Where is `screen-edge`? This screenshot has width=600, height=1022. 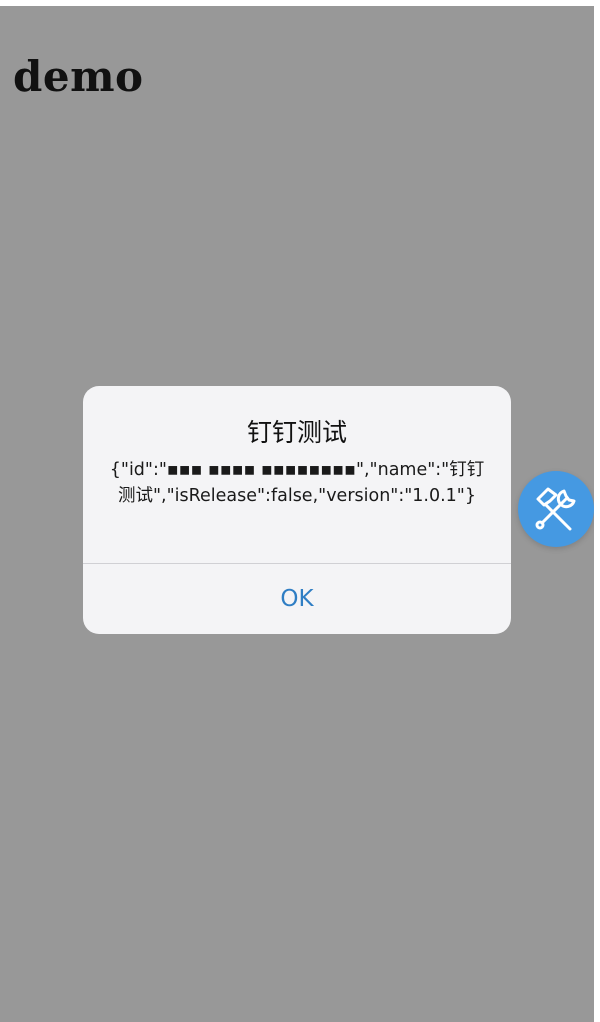 screen-edge is located at coordinates (597, 511).